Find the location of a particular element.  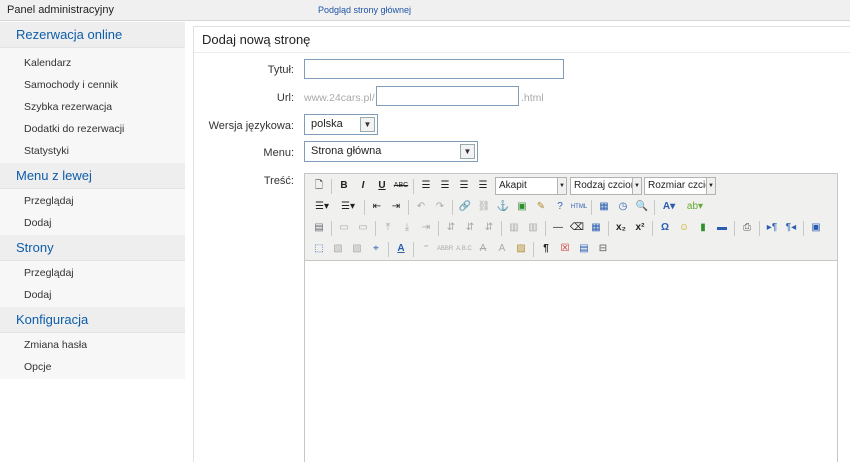

bold-icon: B is located at coordinates (344, 186).